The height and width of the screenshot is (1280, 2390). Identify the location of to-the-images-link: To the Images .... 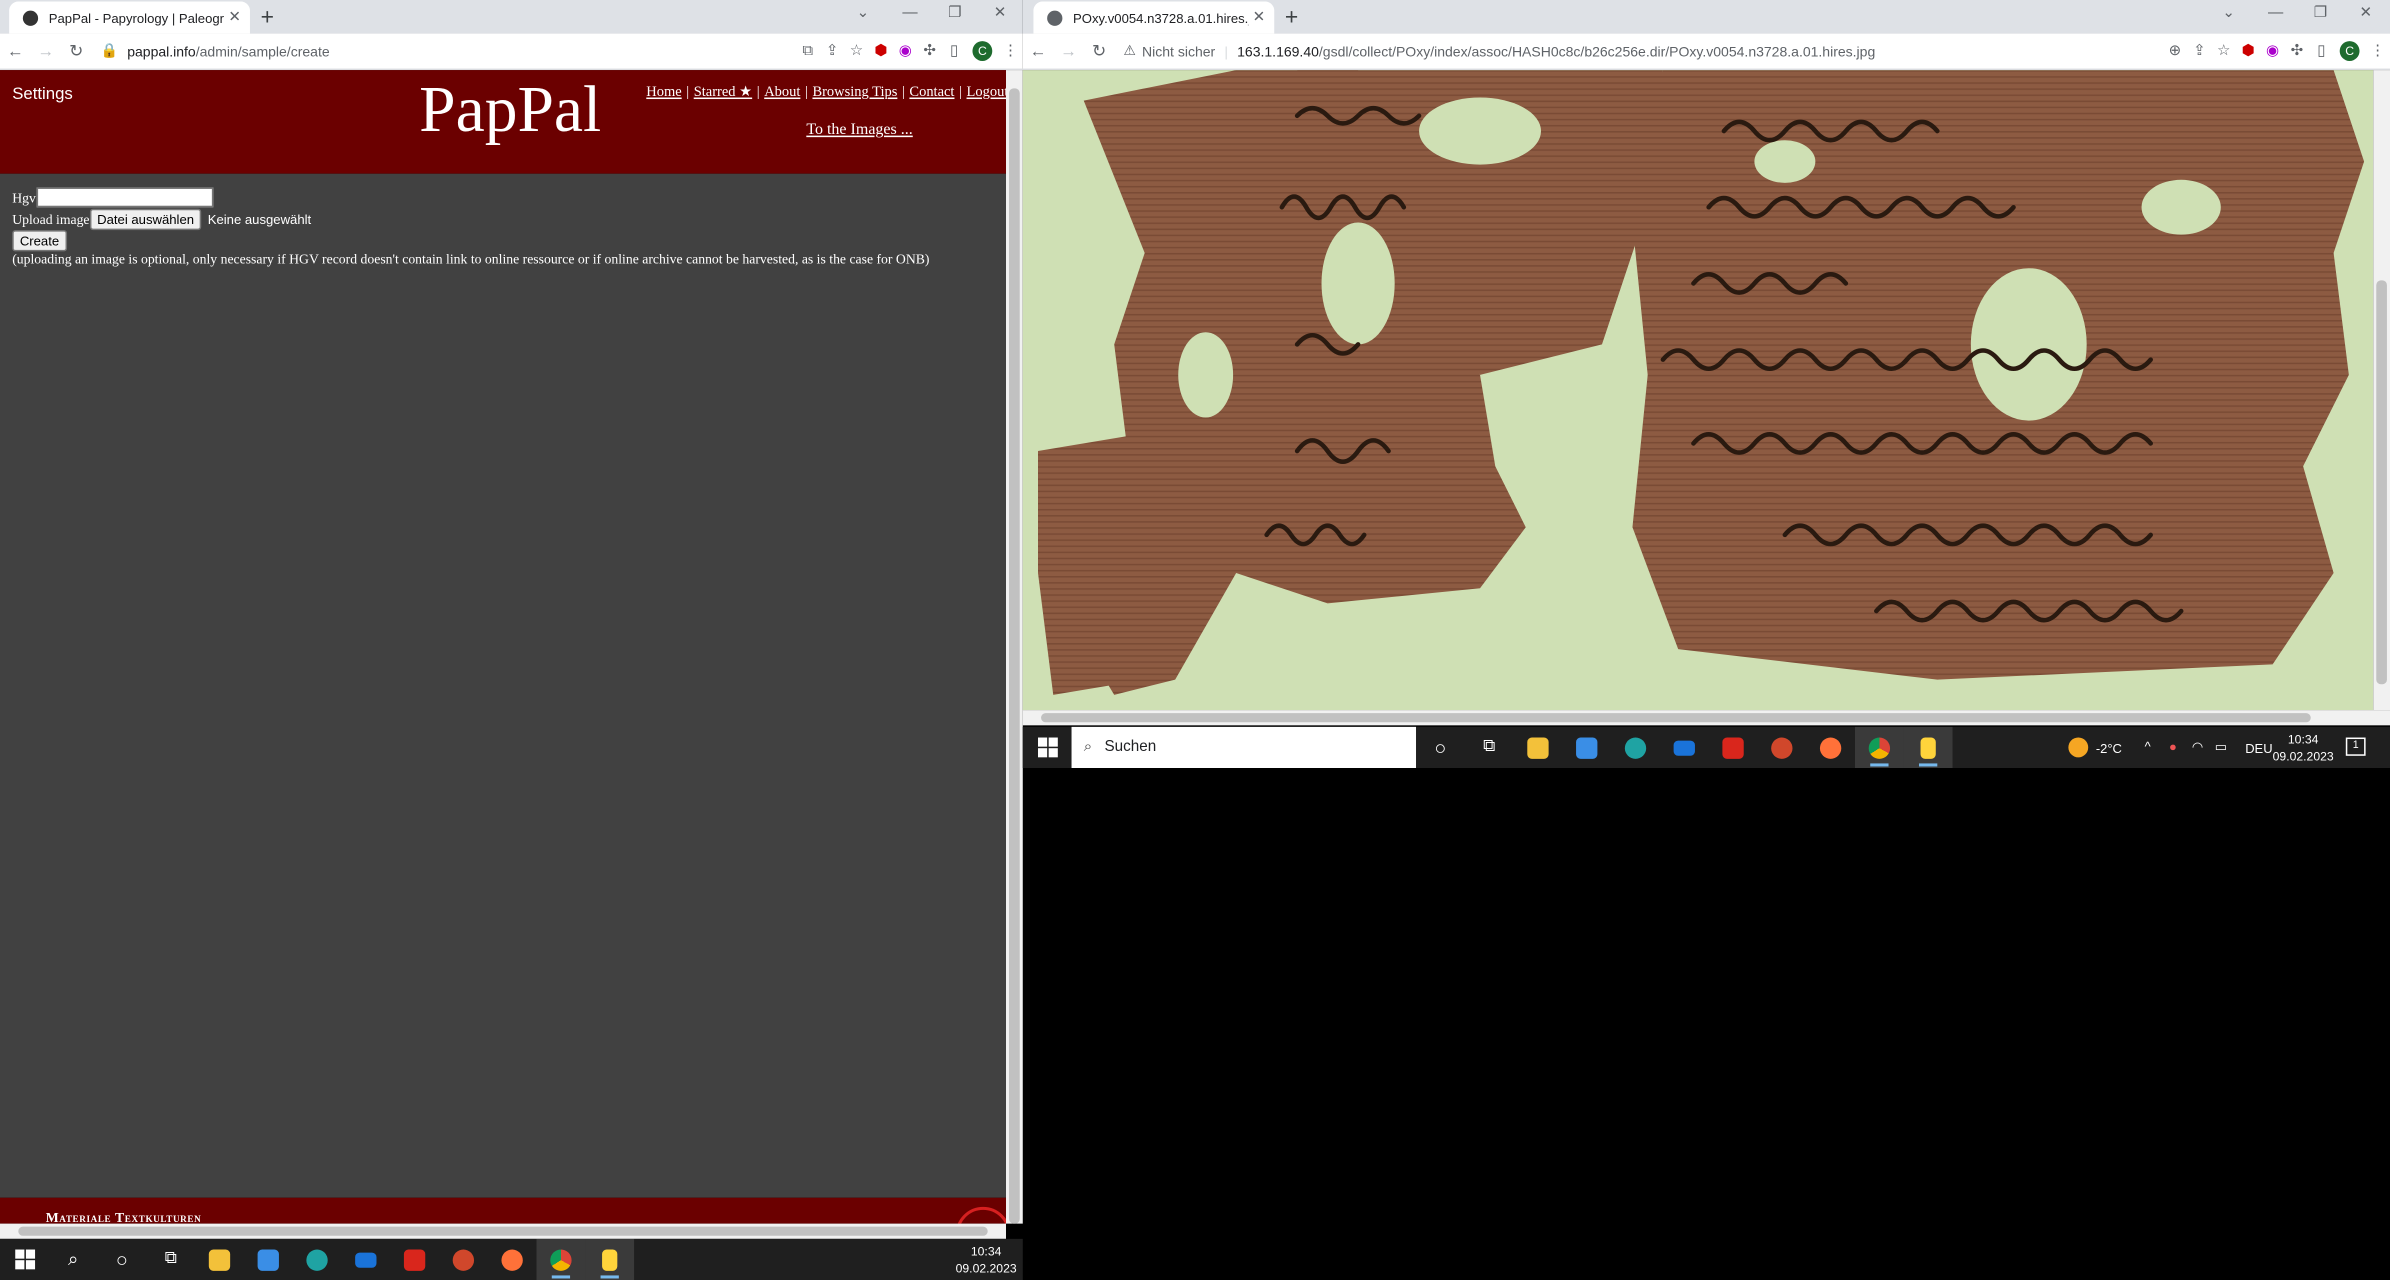
(859, 130).